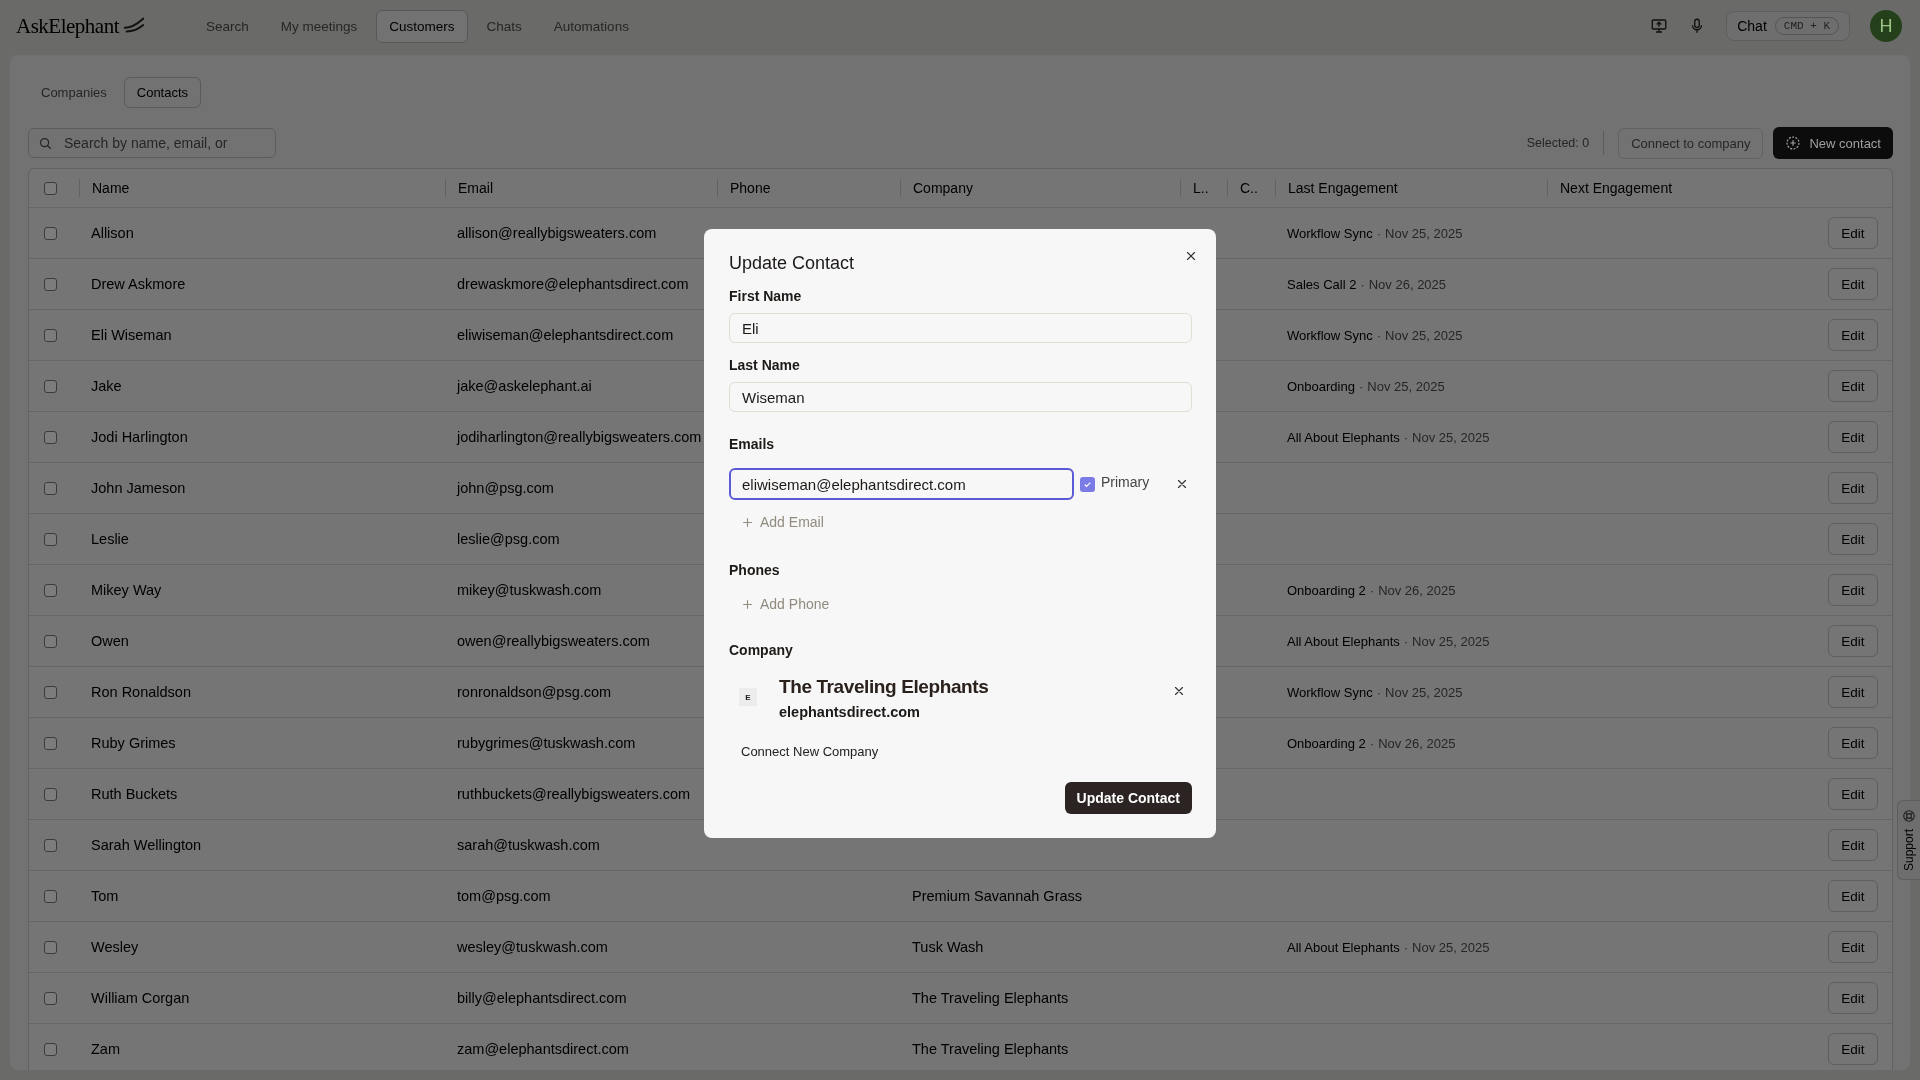 The image size is (1920, 1080). Describe the element at coordinates (138, 284) in the screenshot. I see `contact-name: Drew Askmore` at that location.